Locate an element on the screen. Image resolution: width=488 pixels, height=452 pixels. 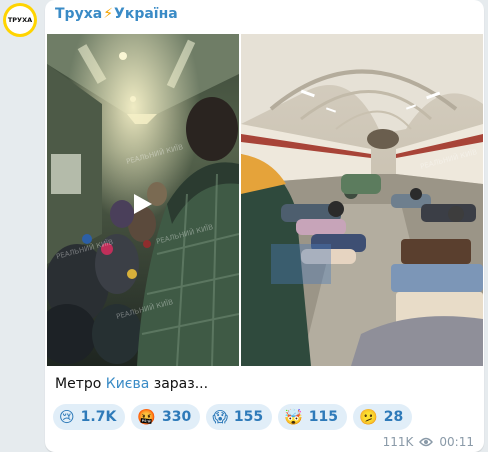
message-time: 00:11 is located at coordinates (456, 442).